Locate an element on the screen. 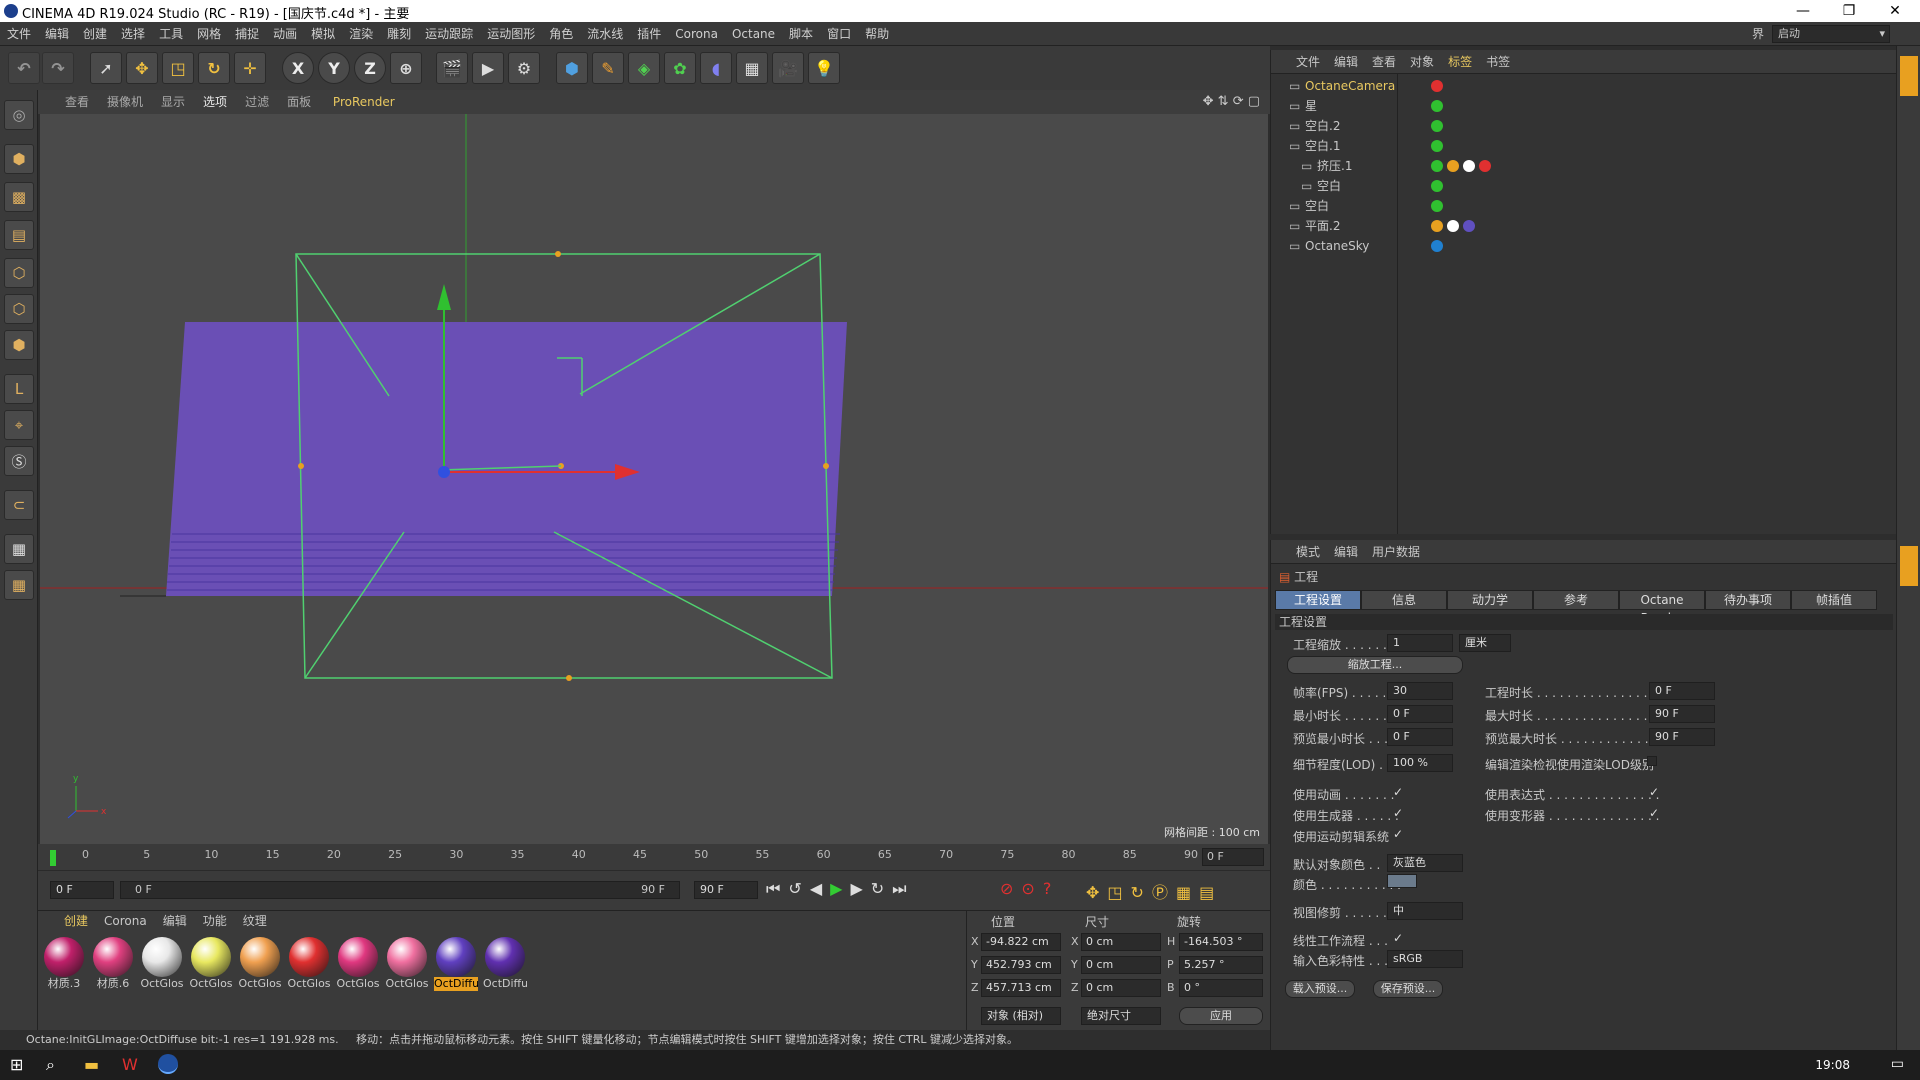  menu-item: 动画 is located at coordinates (285, 34).